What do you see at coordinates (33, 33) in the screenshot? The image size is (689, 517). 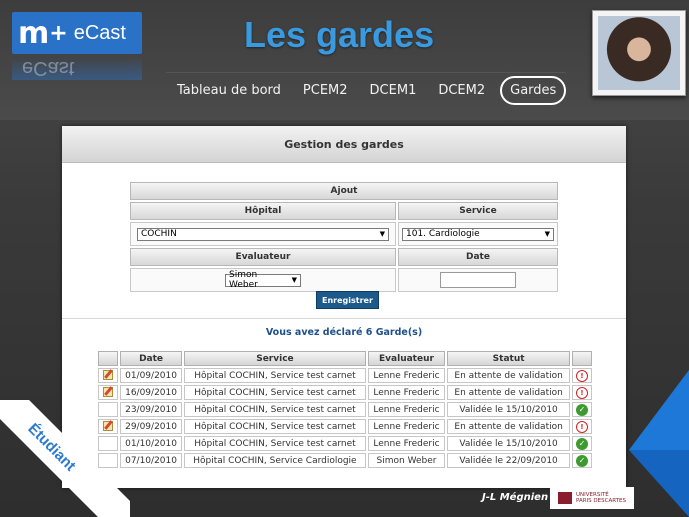 I see `ecast-mark-icon: m` at bounding box center [33, 33].